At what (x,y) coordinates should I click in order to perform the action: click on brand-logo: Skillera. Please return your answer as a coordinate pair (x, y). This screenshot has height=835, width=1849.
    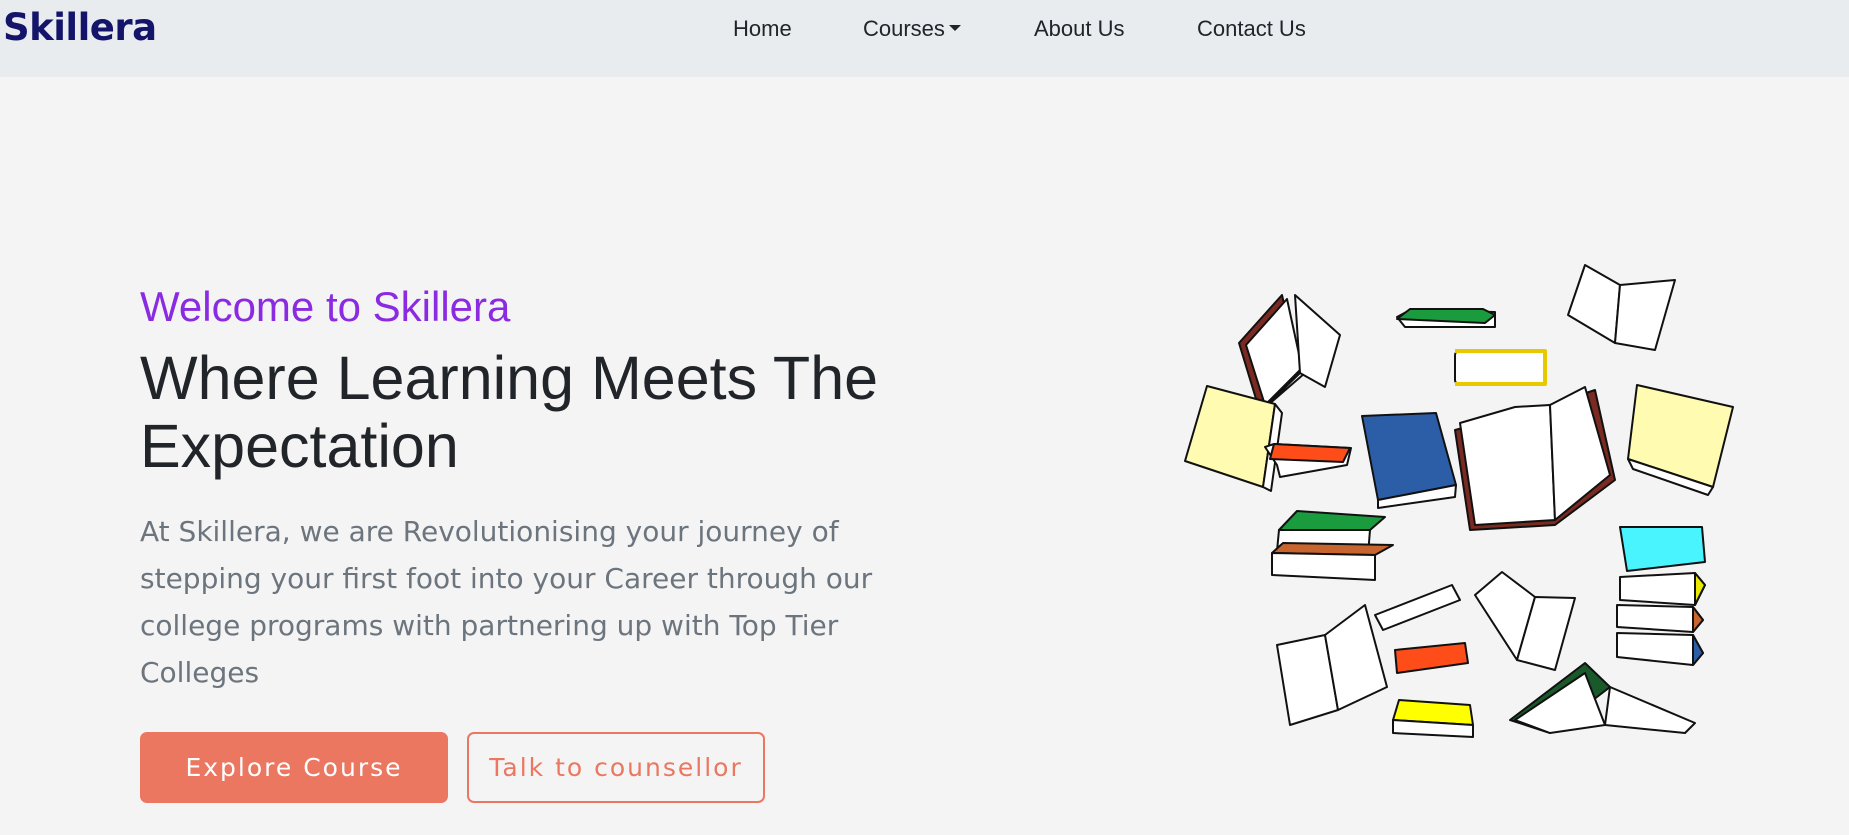
    Looking at the image, I should click on (80, 27).